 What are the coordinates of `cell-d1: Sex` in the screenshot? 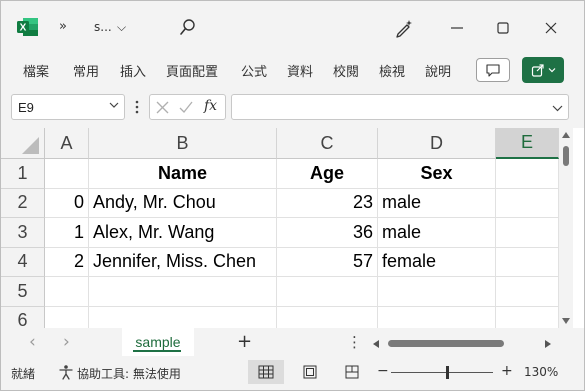 It's located at (437, 174).